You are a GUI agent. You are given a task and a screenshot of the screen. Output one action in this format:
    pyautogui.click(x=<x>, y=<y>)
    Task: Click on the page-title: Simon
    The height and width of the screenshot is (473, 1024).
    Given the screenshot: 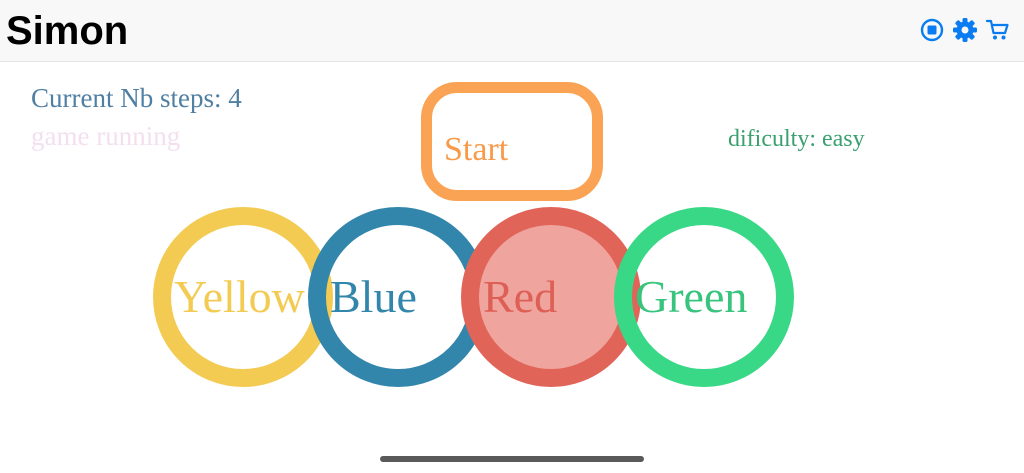 What is the action you would take?
    pyautogui.click(x=67, y=31)
    